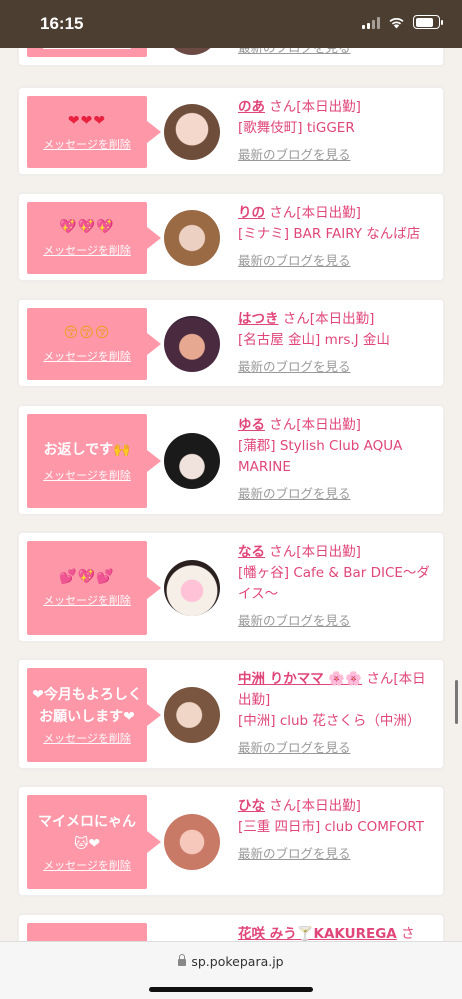  What do you see at coordinates (87, 577) in the screenshot?
I see `stamp-text: 💕💖💕` at bounding box center [87, 577].